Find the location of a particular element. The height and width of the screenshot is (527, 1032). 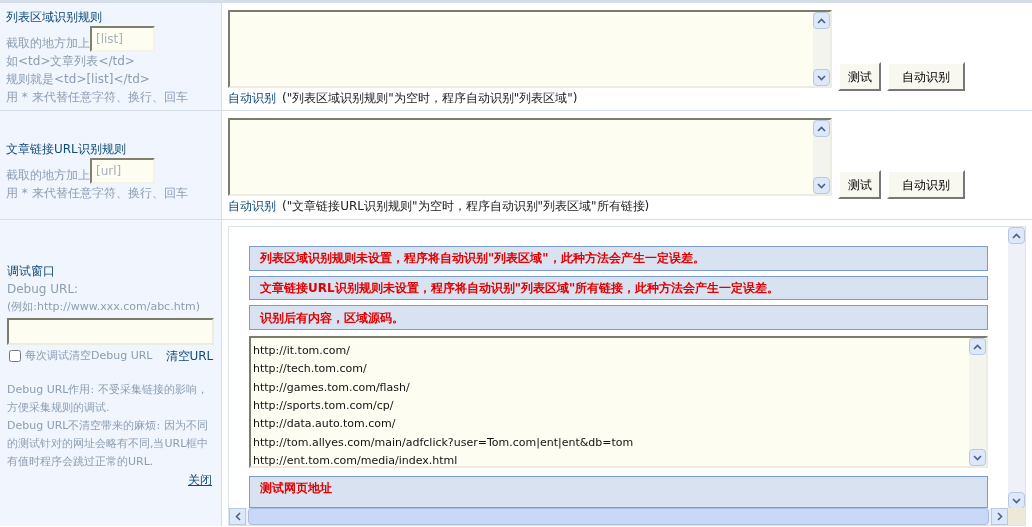

clear-url-link: 清空URL is located at coordinates (189, 356).